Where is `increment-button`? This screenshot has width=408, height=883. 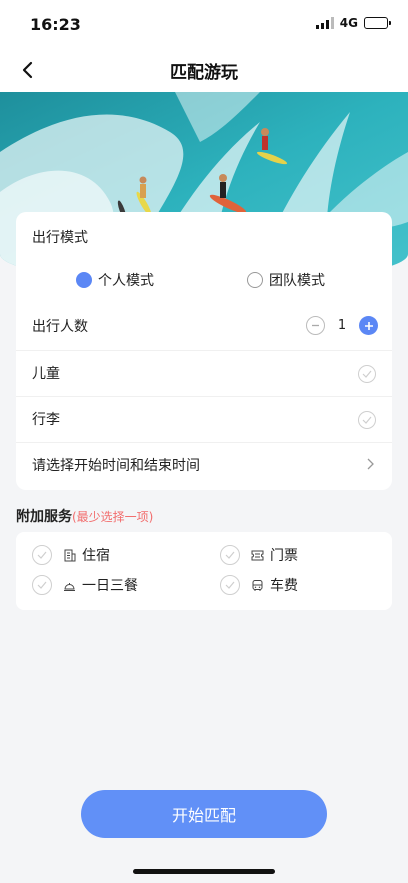
increment-button is located at coordinates (368, 325).